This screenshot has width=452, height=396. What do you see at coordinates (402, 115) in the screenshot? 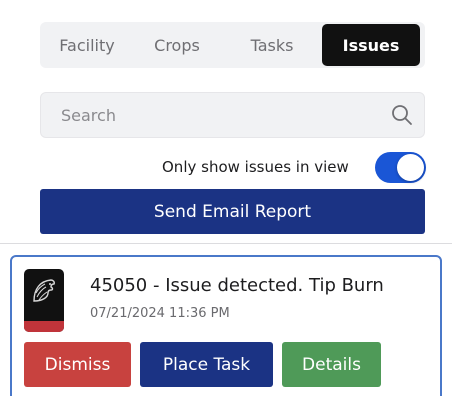
I see `search-icon` at bounding box center [402, 115].